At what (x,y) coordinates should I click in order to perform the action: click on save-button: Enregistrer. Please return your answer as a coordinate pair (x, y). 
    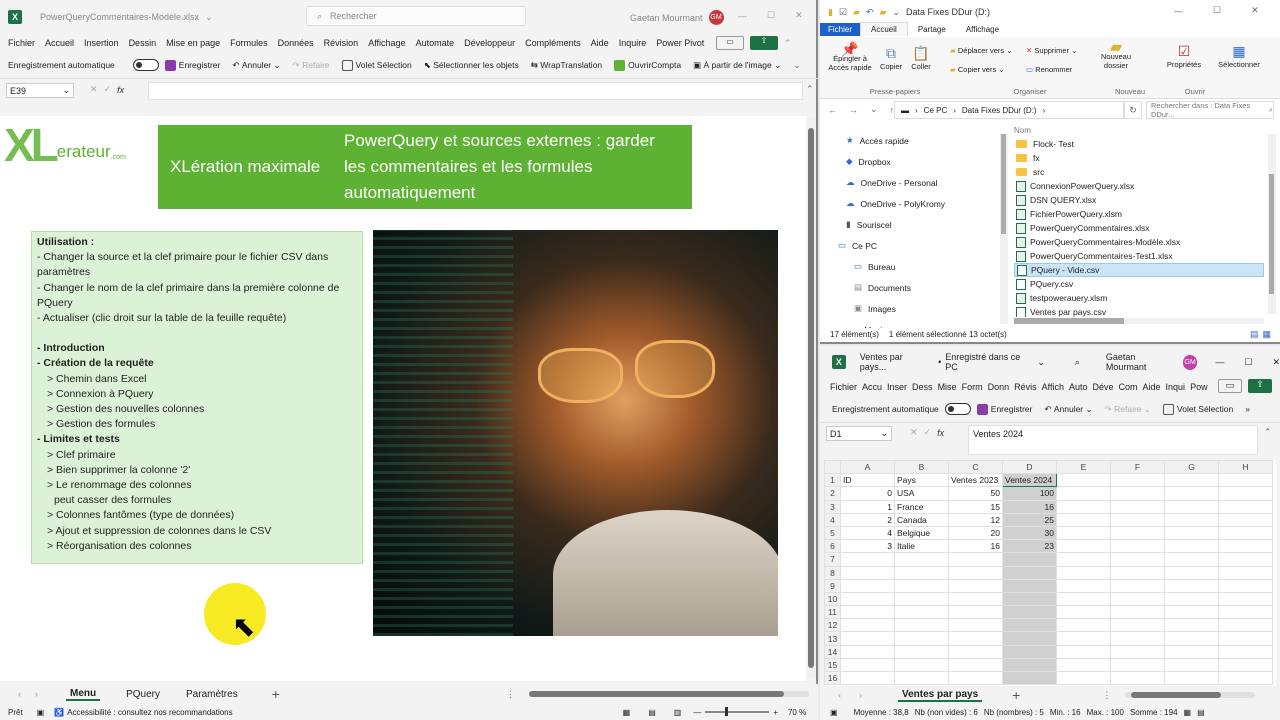
    Looking at the image, I should click on (192, 65).